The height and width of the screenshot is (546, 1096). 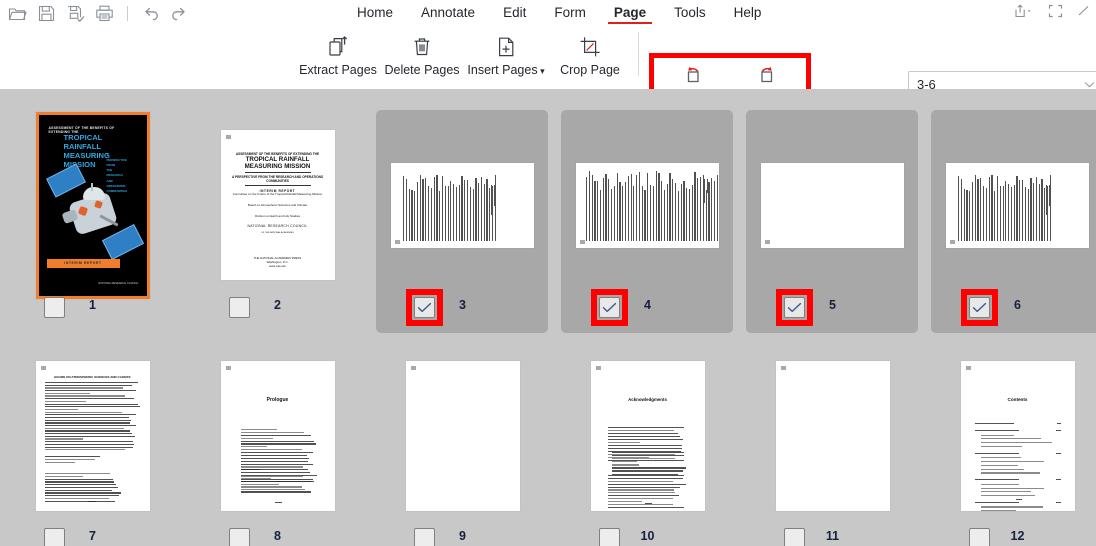 I want to click on insert-pages-button: Insert Pages, so click(x=506, y=57).